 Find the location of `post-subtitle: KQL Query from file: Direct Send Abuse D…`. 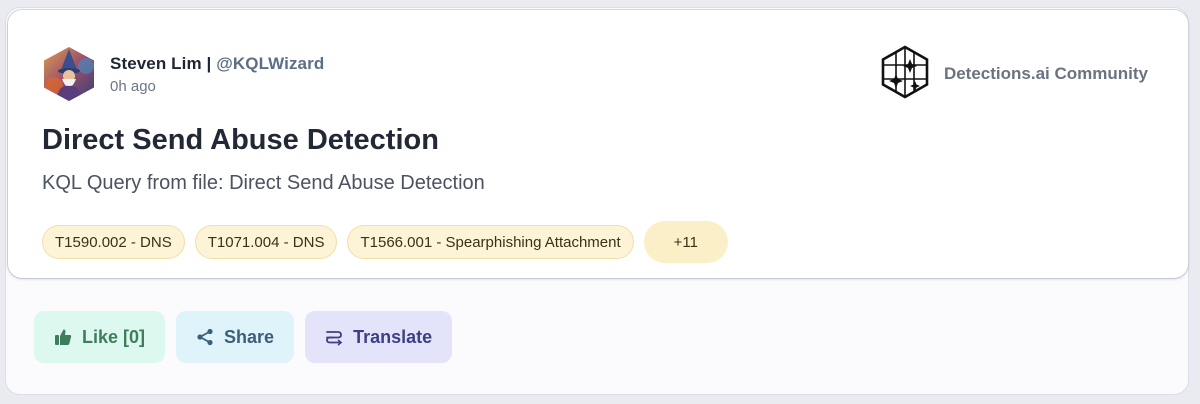

post-subtitle: KQL Query from file: Direct Send Abuse D… is located at coordinates (263, 183).